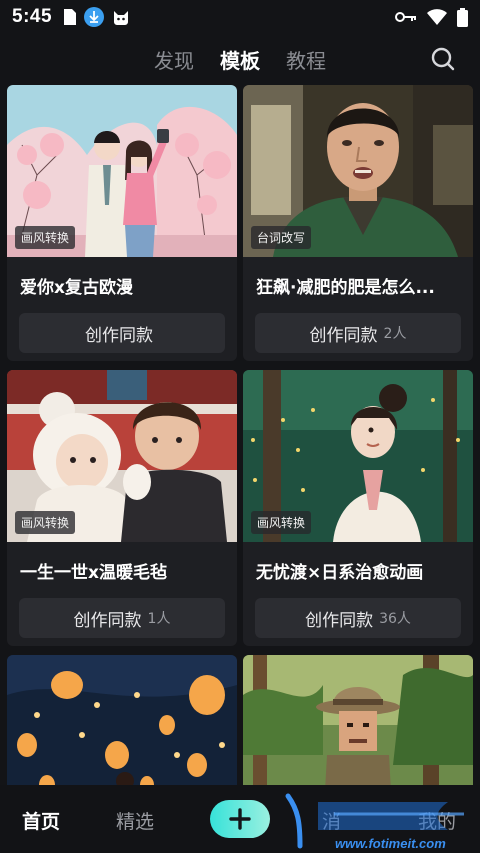 Image resolution: width=480 pixels, height=853 pixels. I want to click on search-icon, so click(443, 59).